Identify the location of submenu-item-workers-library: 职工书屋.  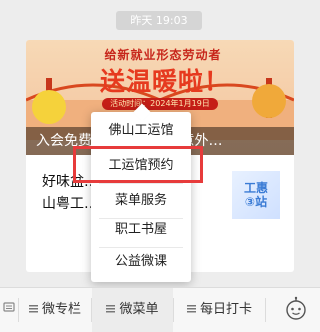
(141, 230).